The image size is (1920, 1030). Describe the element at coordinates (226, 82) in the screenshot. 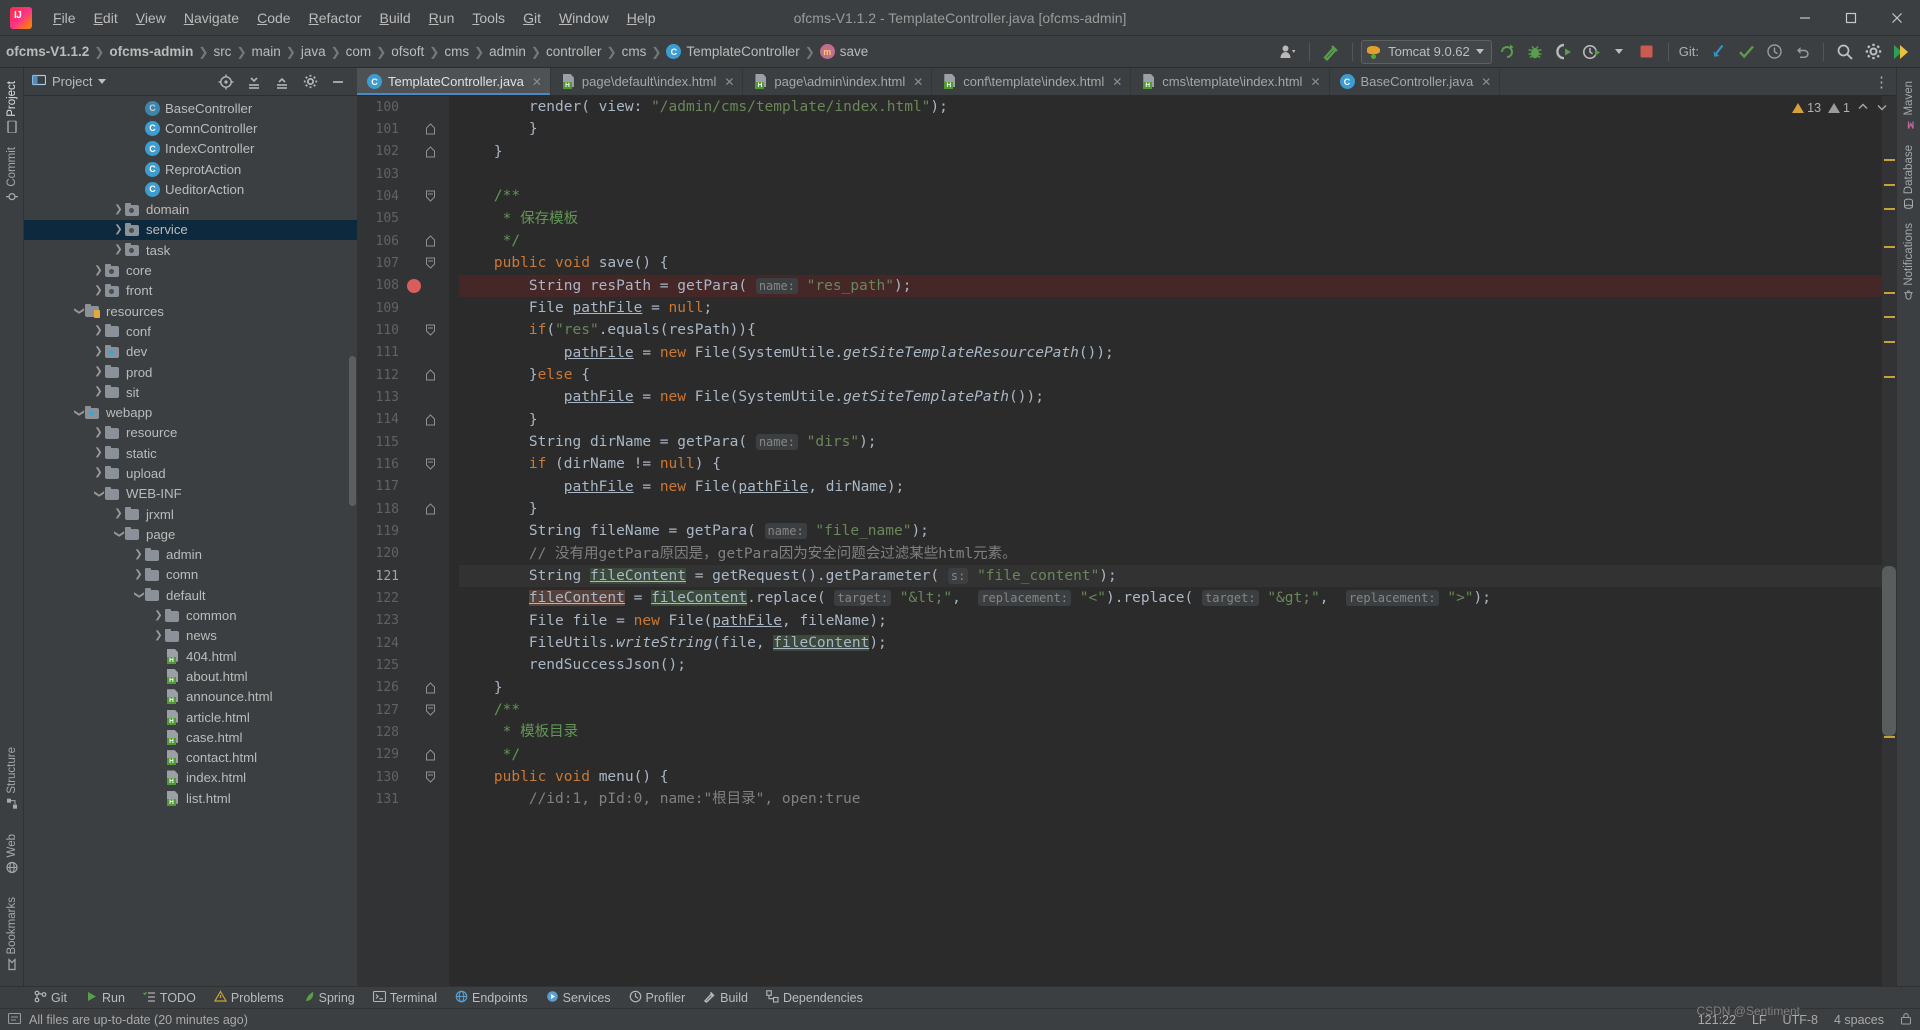

I see `locate-icon` at that location.